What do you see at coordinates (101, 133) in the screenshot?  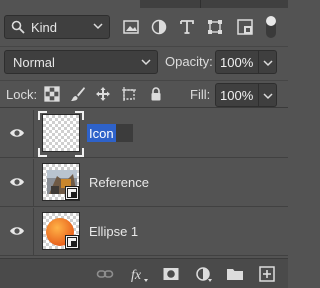 I see `layer-name-selected-text: Icon` at bounding box center [101, 133].